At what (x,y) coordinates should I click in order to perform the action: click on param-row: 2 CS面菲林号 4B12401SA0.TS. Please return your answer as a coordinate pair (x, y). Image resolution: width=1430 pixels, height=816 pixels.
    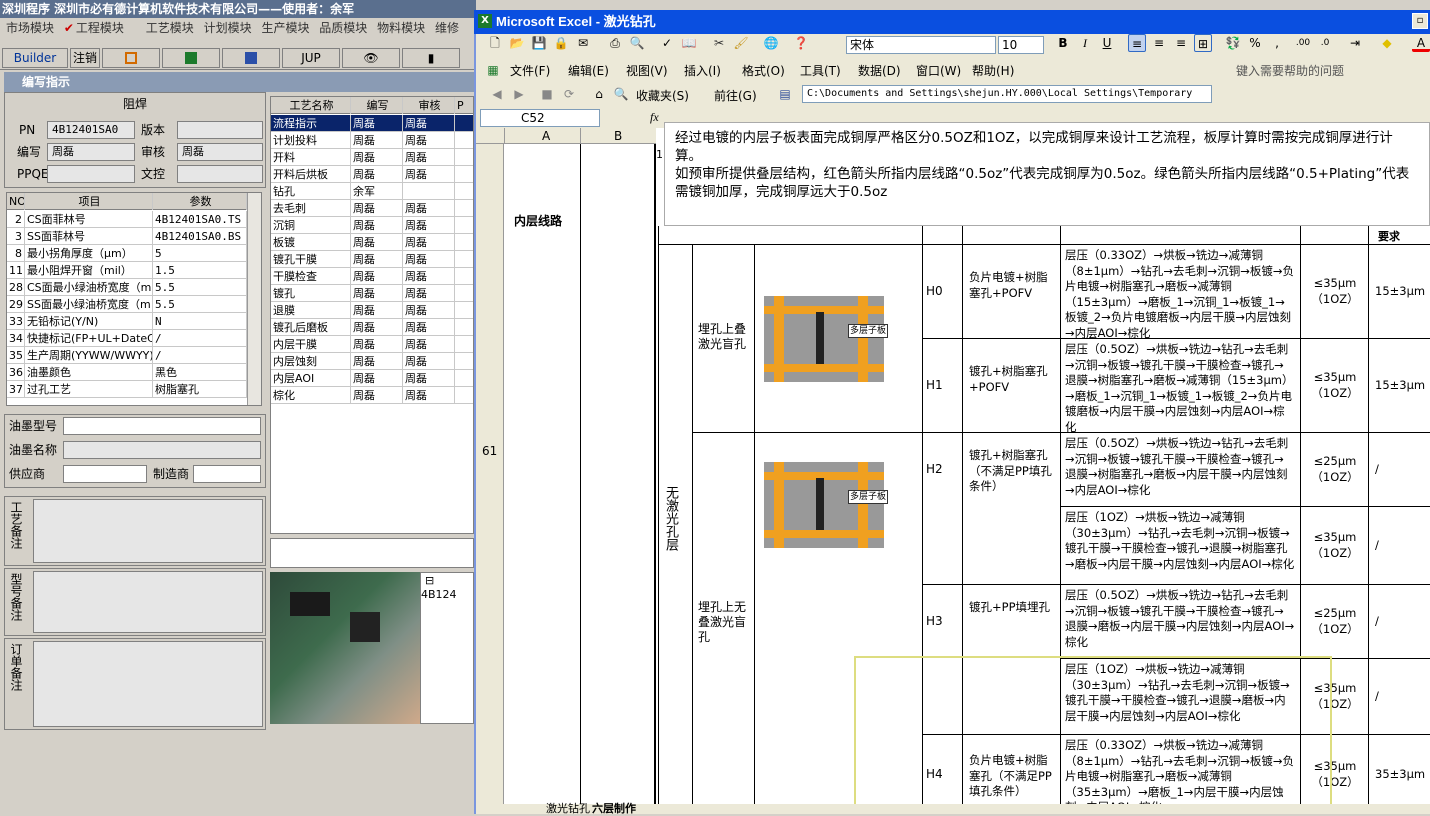
    Looking at the image, I should click on (134, 219).